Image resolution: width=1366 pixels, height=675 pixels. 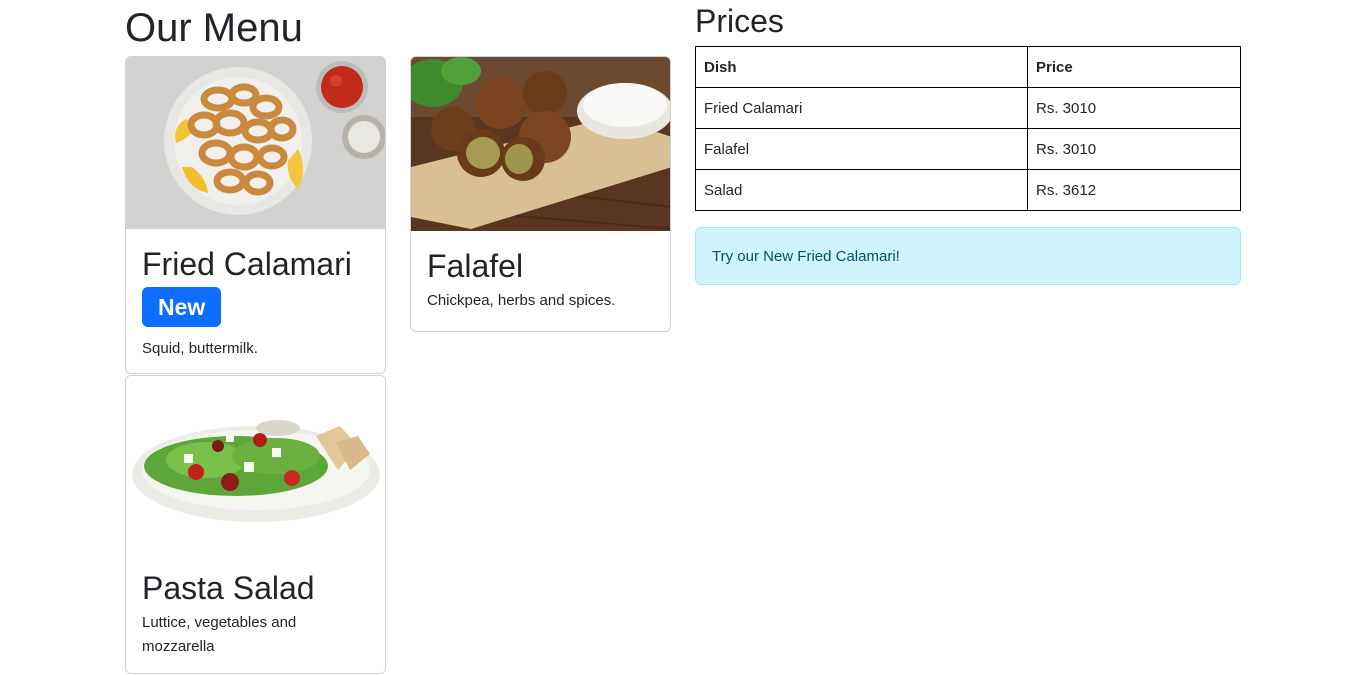 What do you see at coordinates (540, 144) in the screenshot?
I see `falafel-image` at bounding box center [540, 144].